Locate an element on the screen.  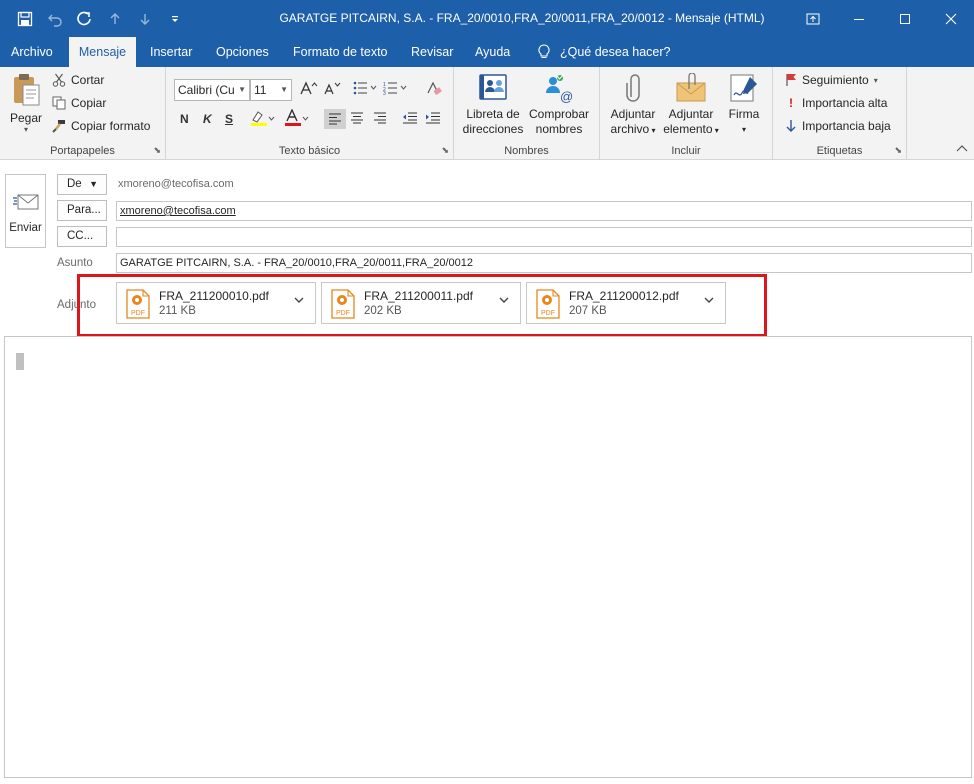
increase-indent-button is located at coordinates (433, 118).